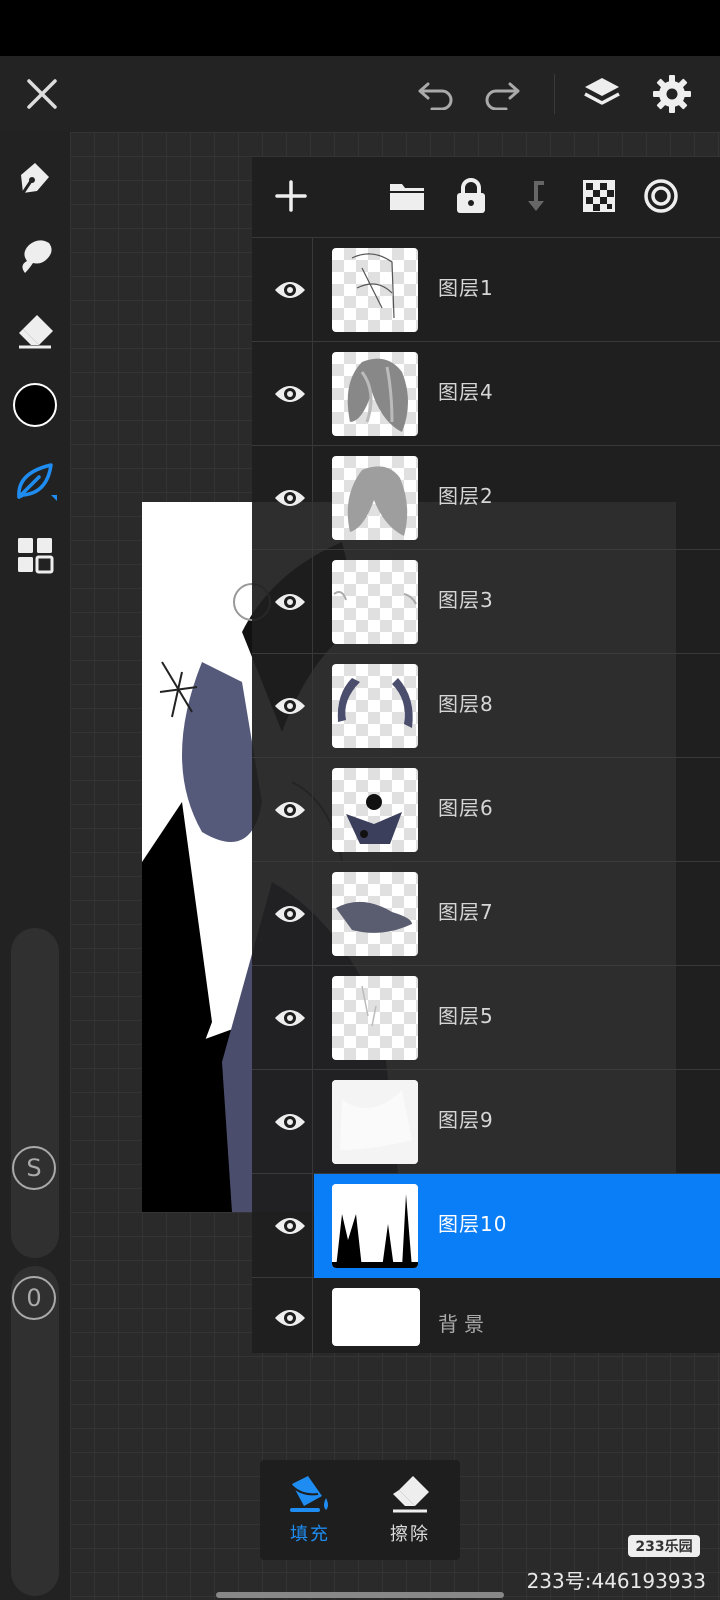 Image resolution: width=720 pixels, height=1600 pixels. I want to click on grid-icon, so click(36, 556).